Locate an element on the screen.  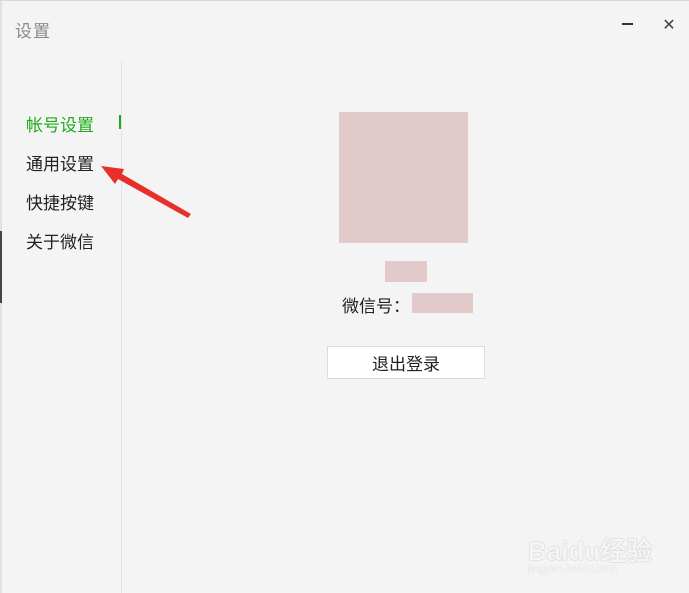
wxid-redacted is located at coordinates (442, 303).